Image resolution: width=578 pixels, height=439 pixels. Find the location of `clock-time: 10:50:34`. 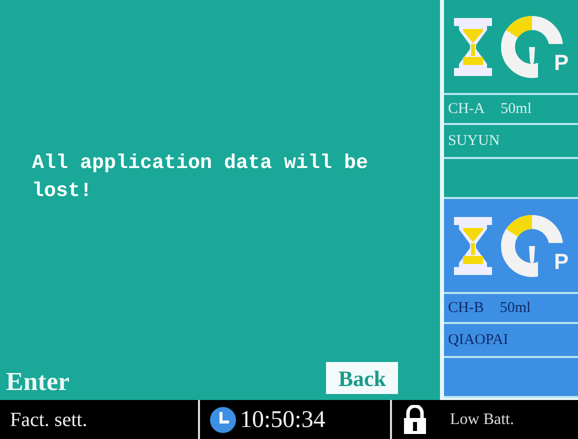

clock-time: 10:50:34 is located at coordinates (283, 420).